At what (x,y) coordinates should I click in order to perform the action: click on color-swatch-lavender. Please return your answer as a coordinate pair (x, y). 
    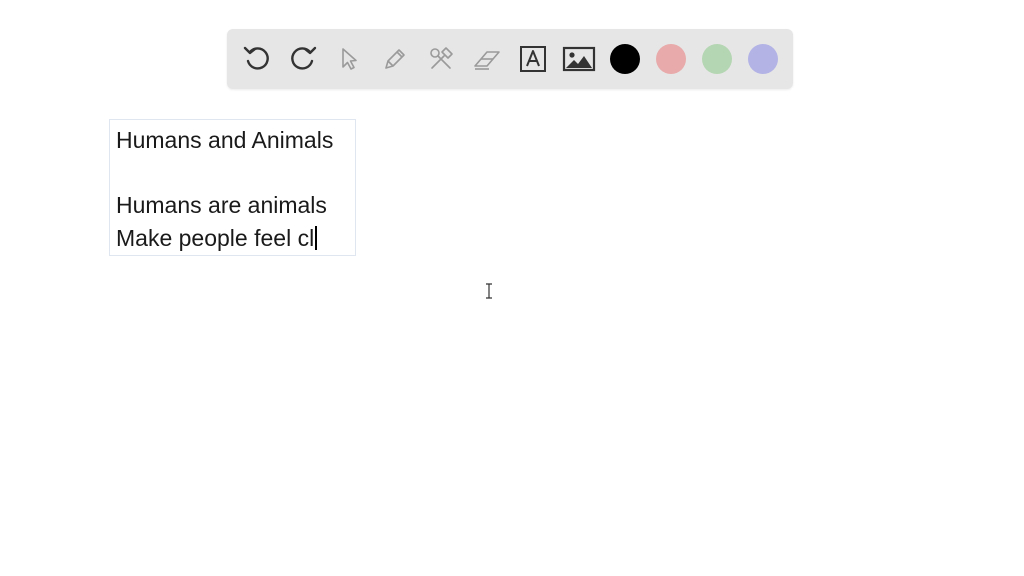
    Looking at the image, I should click on (763, 59).